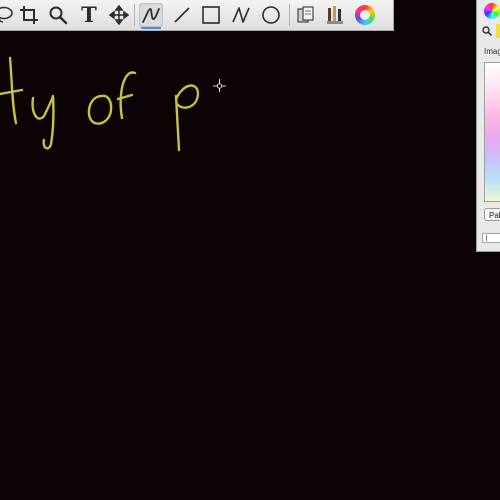  I want to click on search-icon, so click(487, 32).